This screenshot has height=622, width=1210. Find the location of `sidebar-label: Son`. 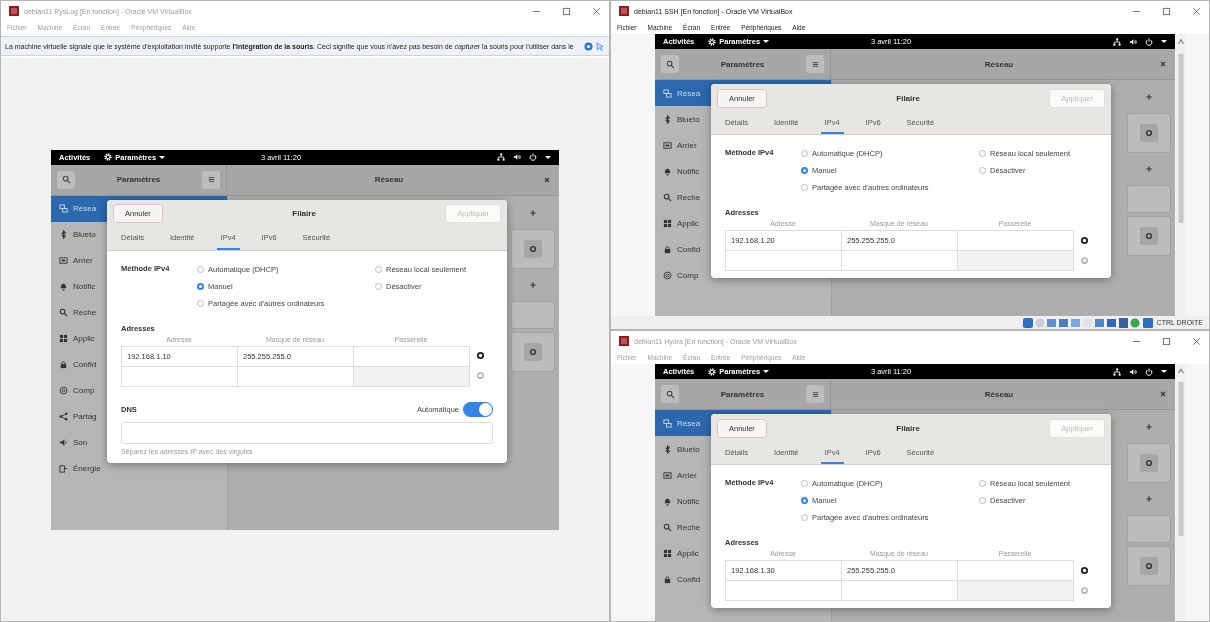

sidebar-label: Son is located at coordinates (80, 442).